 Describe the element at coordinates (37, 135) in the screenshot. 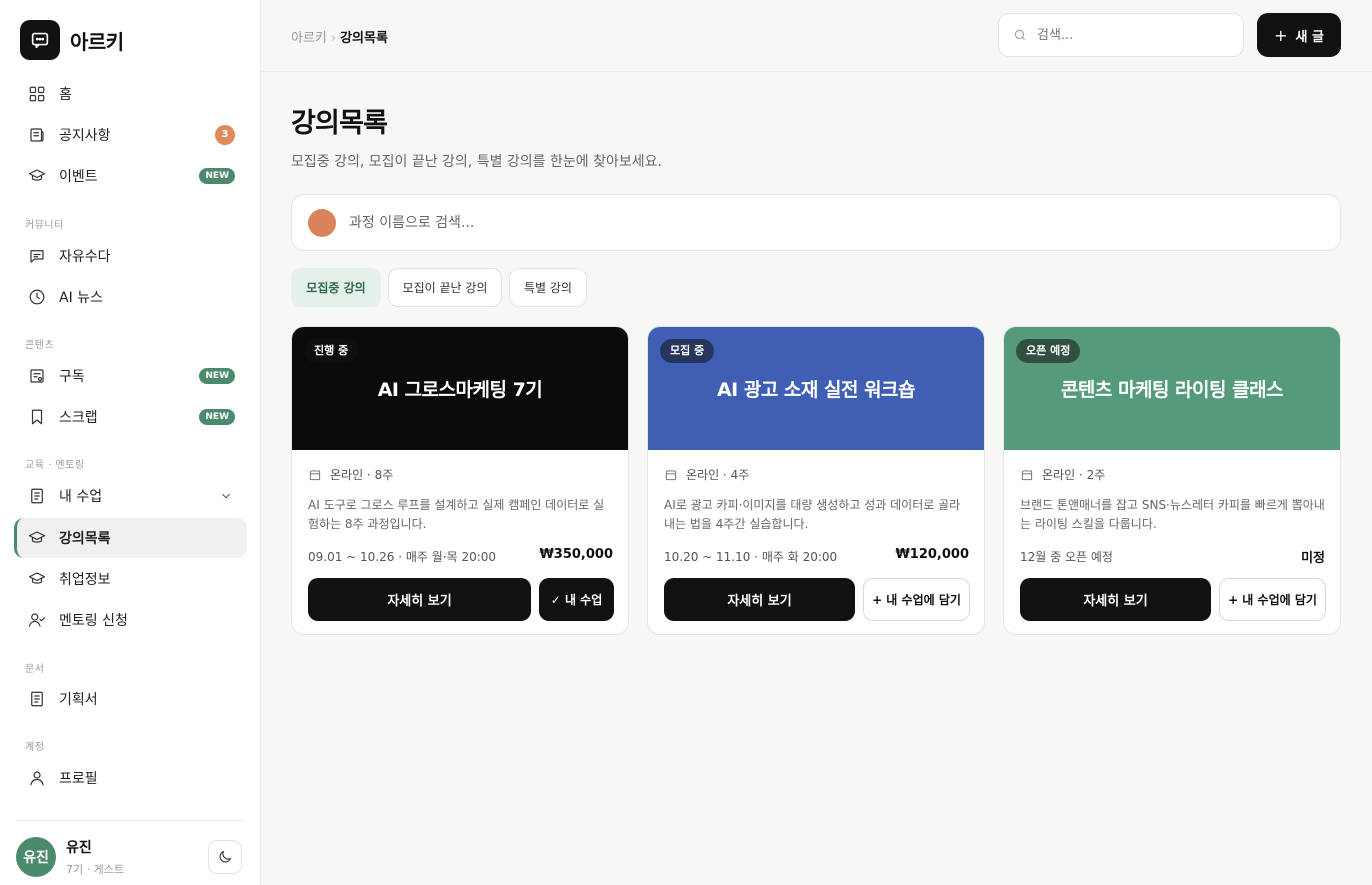

I see `notice-icon` at that location.